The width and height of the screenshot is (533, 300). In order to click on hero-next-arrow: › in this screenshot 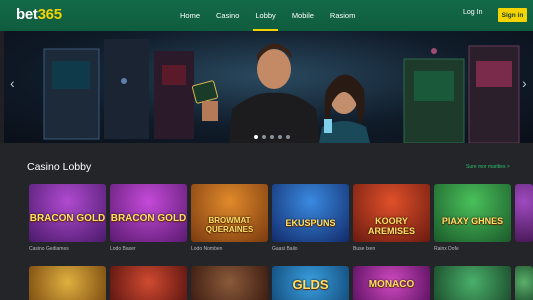, I will do `click(524, 83)`.